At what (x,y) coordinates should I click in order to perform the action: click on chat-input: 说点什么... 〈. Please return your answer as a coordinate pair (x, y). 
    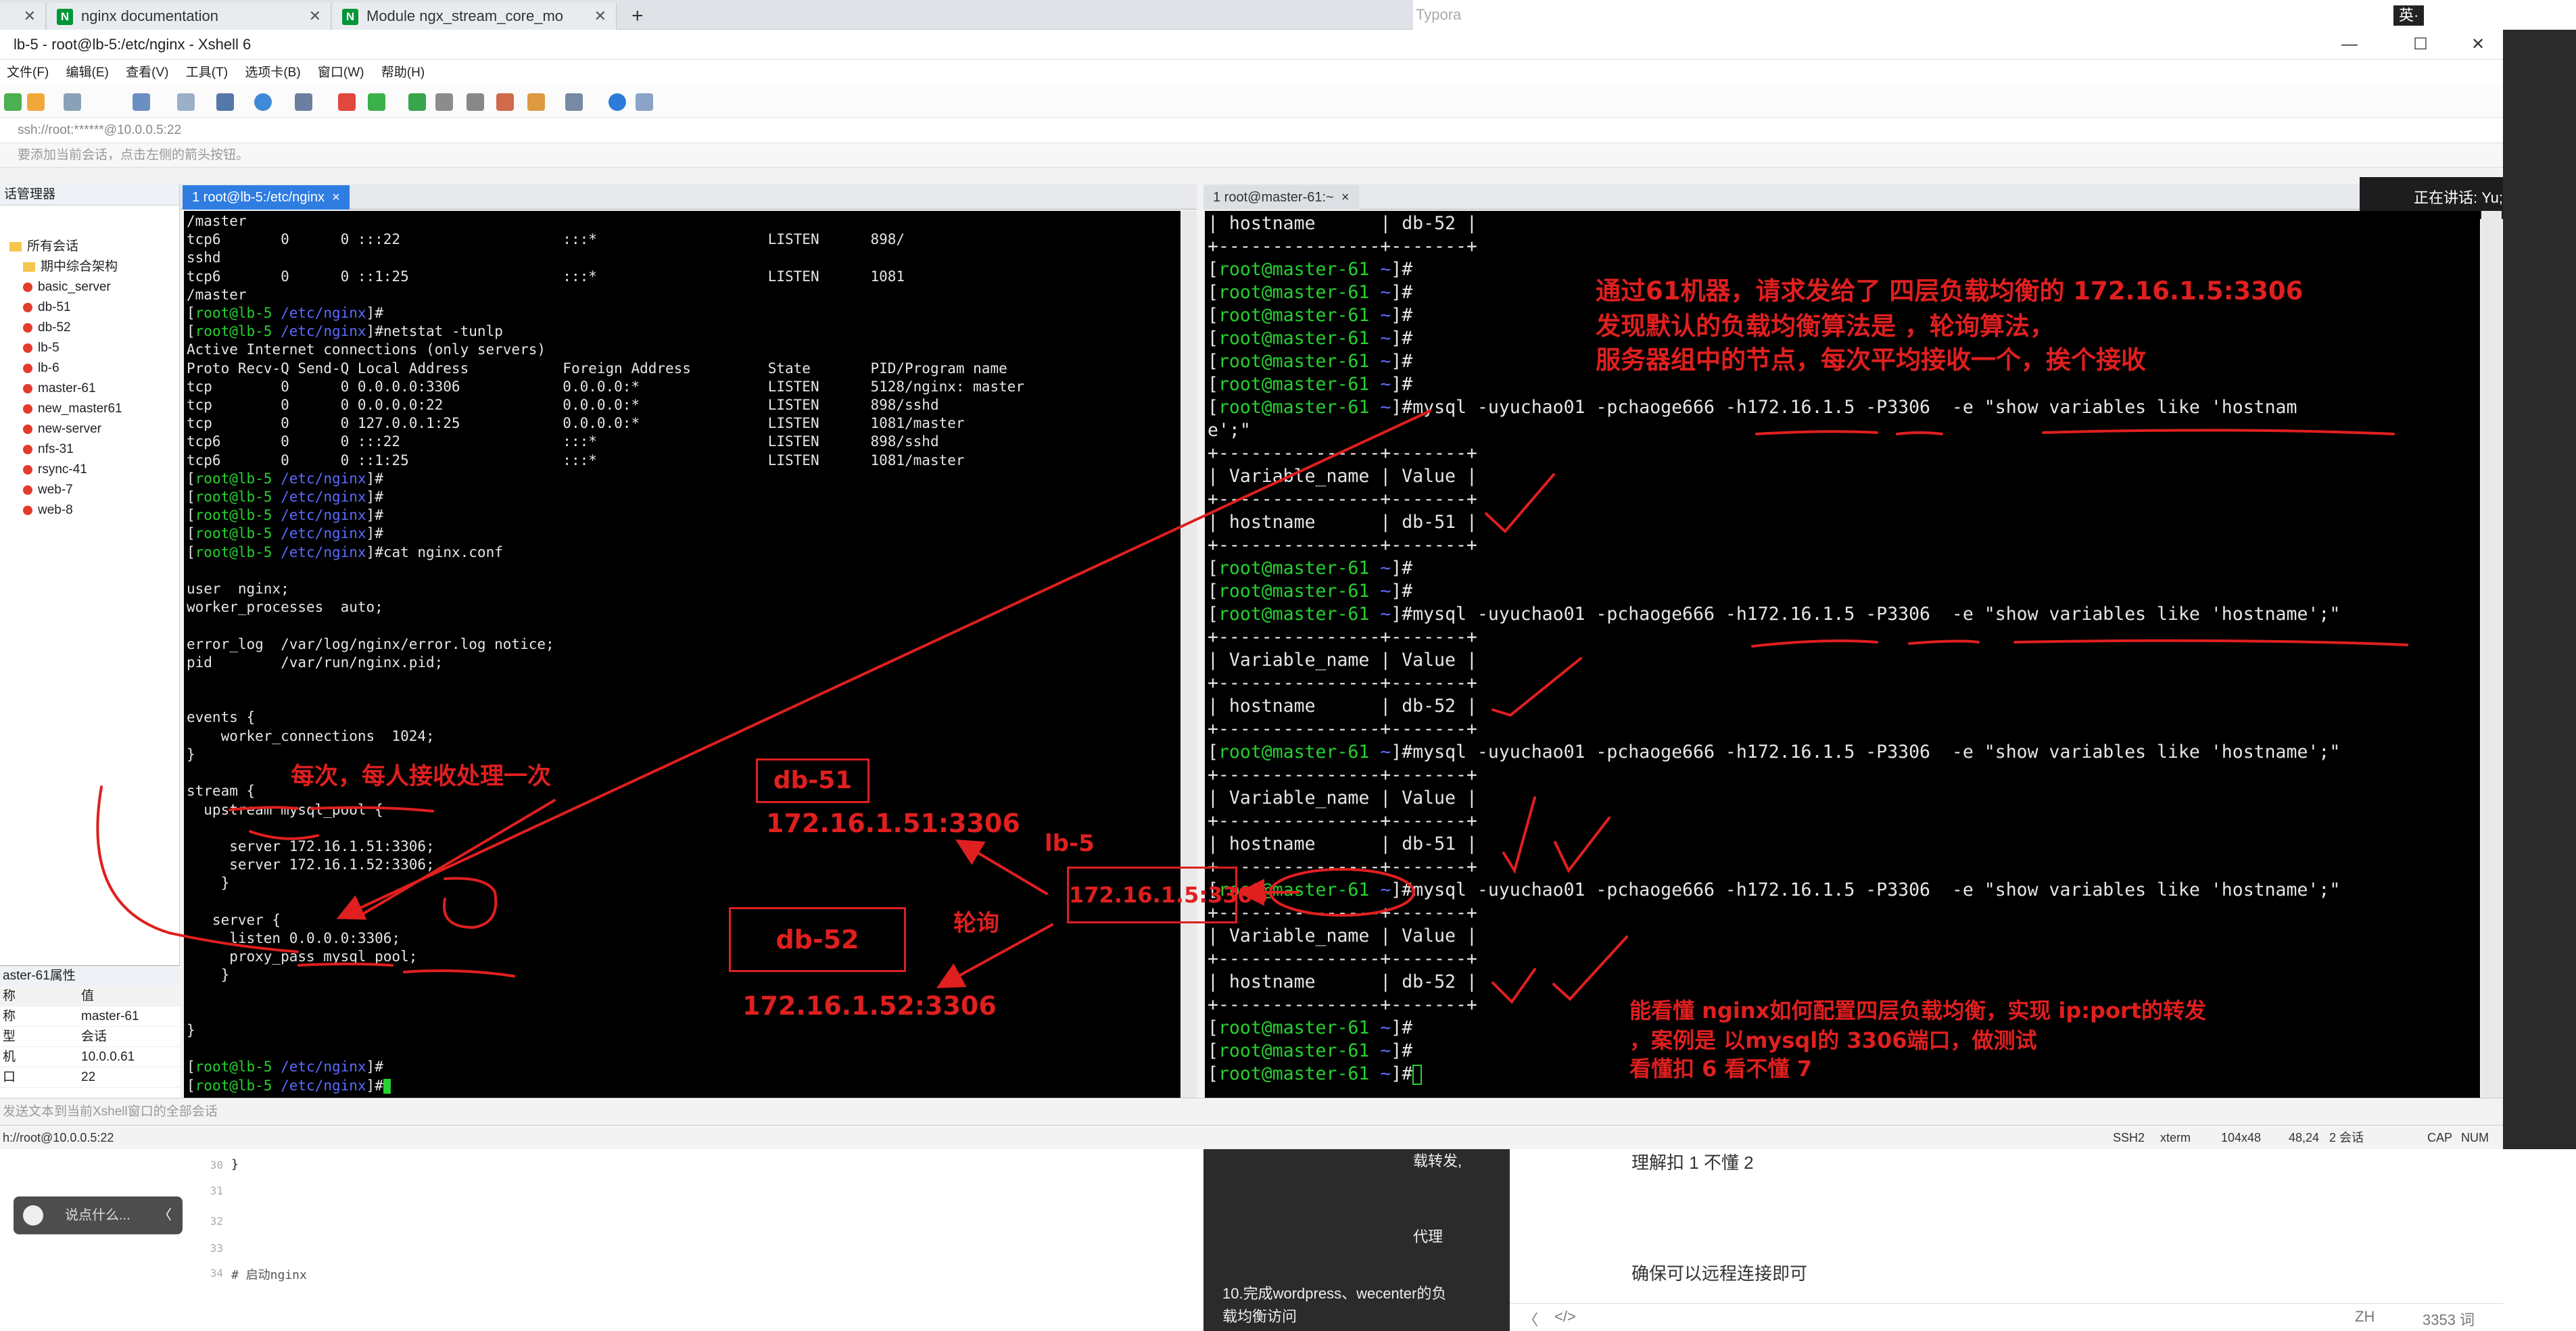
    Looking at the image, I should click on (98, 1215).